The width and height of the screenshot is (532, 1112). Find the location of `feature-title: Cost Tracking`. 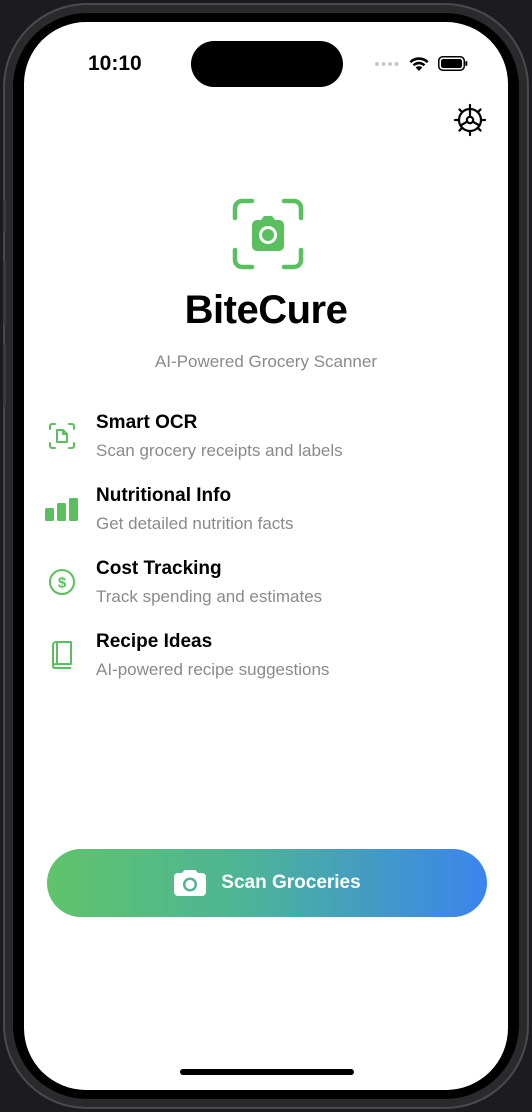

feature-title: Cost Tracking is located at coordinates (159, 568).